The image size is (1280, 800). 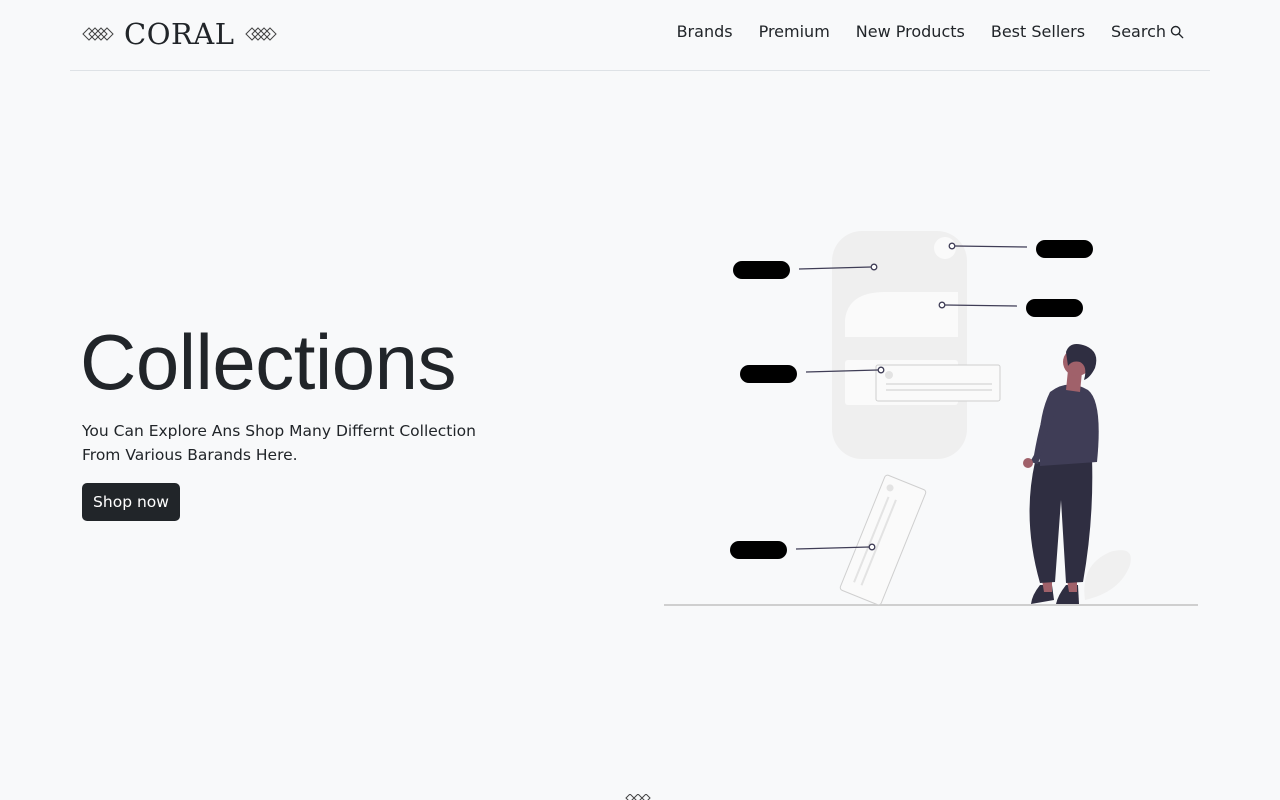 I want to click on nav-search: Search, so click(x=1147, y=31).